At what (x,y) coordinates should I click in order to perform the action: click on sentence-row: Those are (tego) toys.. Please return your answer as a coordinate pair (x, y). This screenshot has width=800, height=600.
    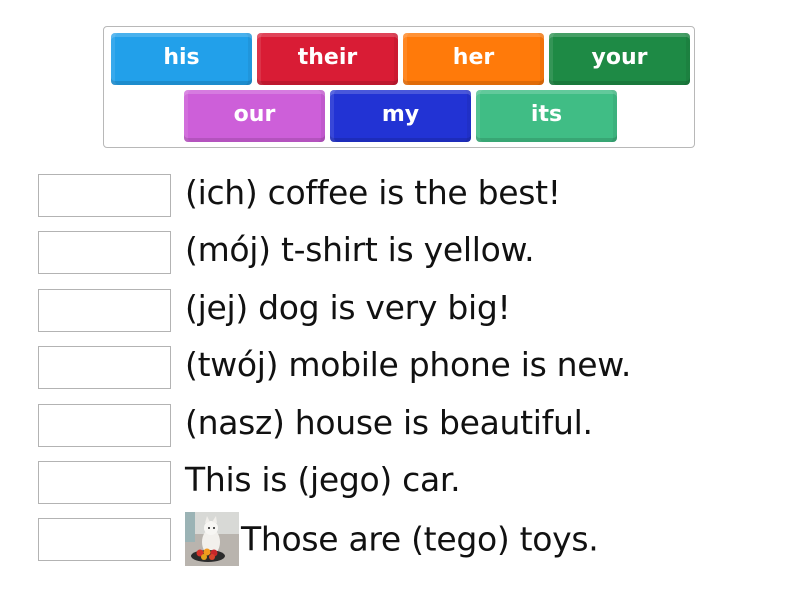
    Looking at the image, I should click on (408, 539).